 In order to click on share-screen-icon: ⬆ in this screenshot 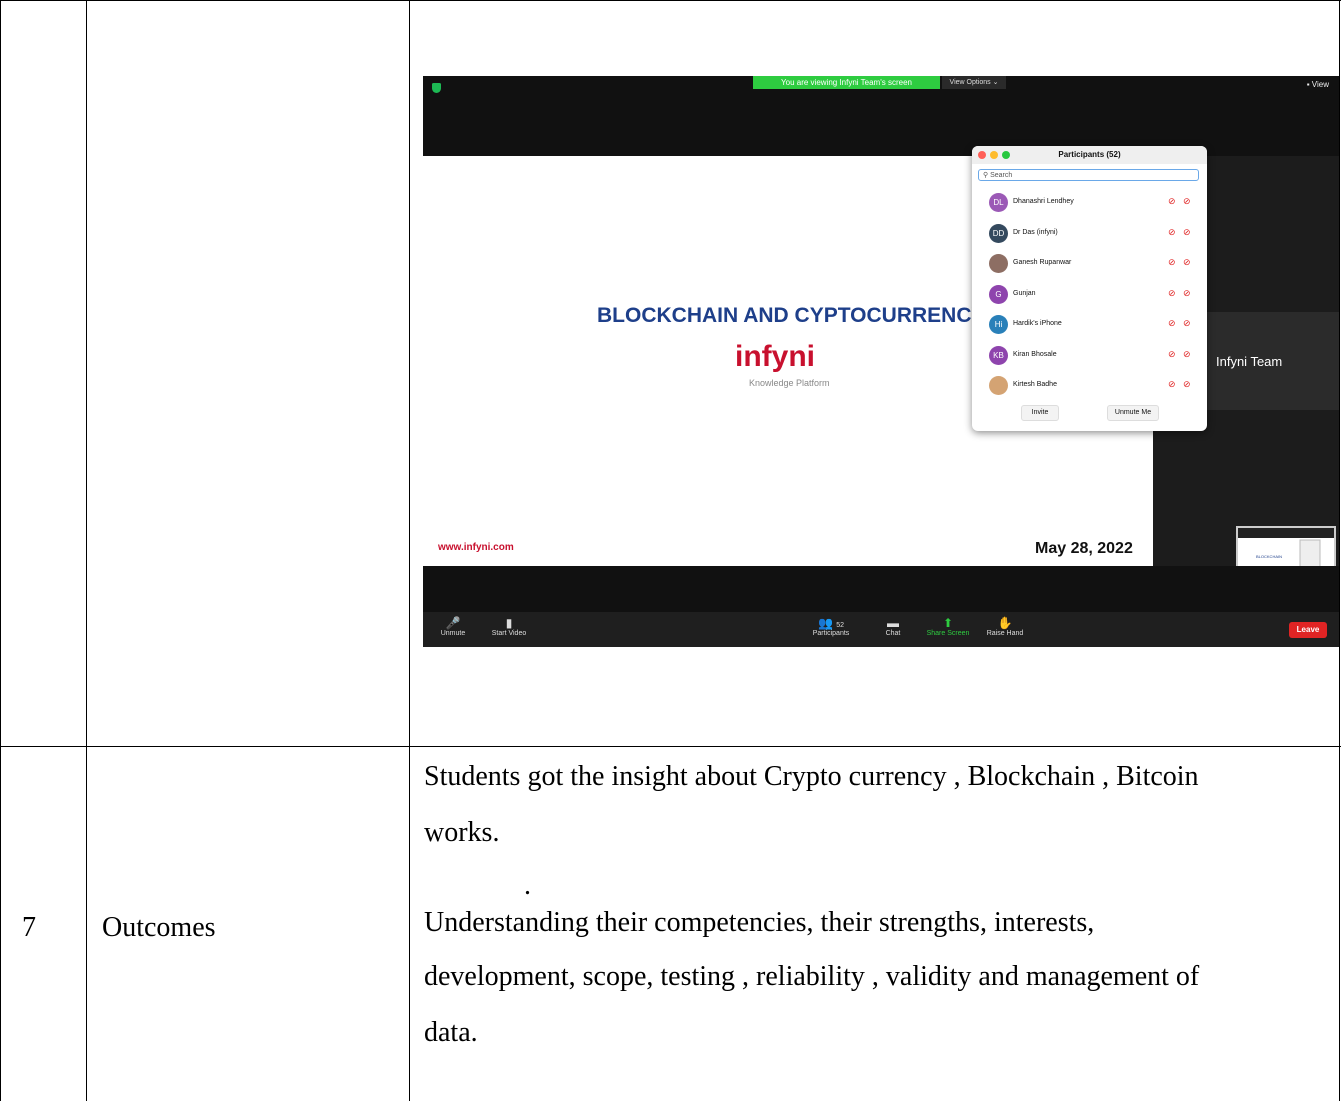, I will do `click(948, 623)`.